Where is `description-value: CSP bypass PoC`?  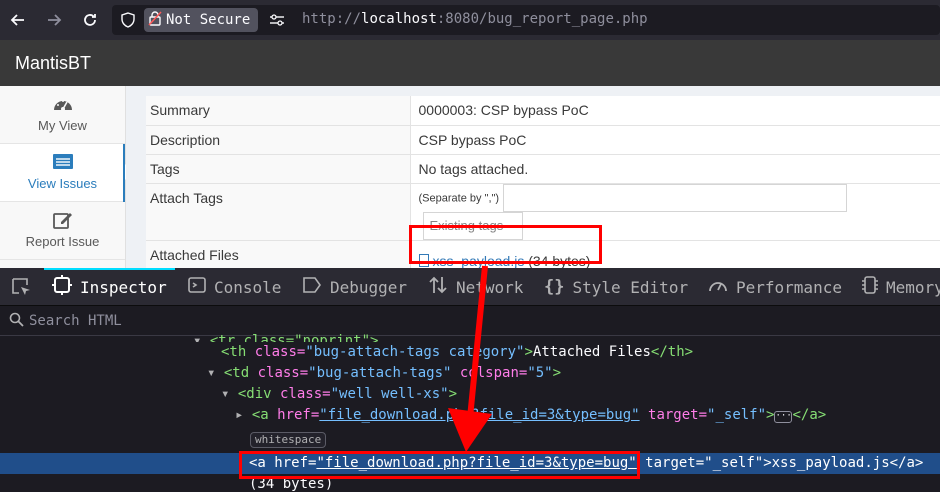
description-value: CSP bypass PoC is located at coordinates (675, 140).